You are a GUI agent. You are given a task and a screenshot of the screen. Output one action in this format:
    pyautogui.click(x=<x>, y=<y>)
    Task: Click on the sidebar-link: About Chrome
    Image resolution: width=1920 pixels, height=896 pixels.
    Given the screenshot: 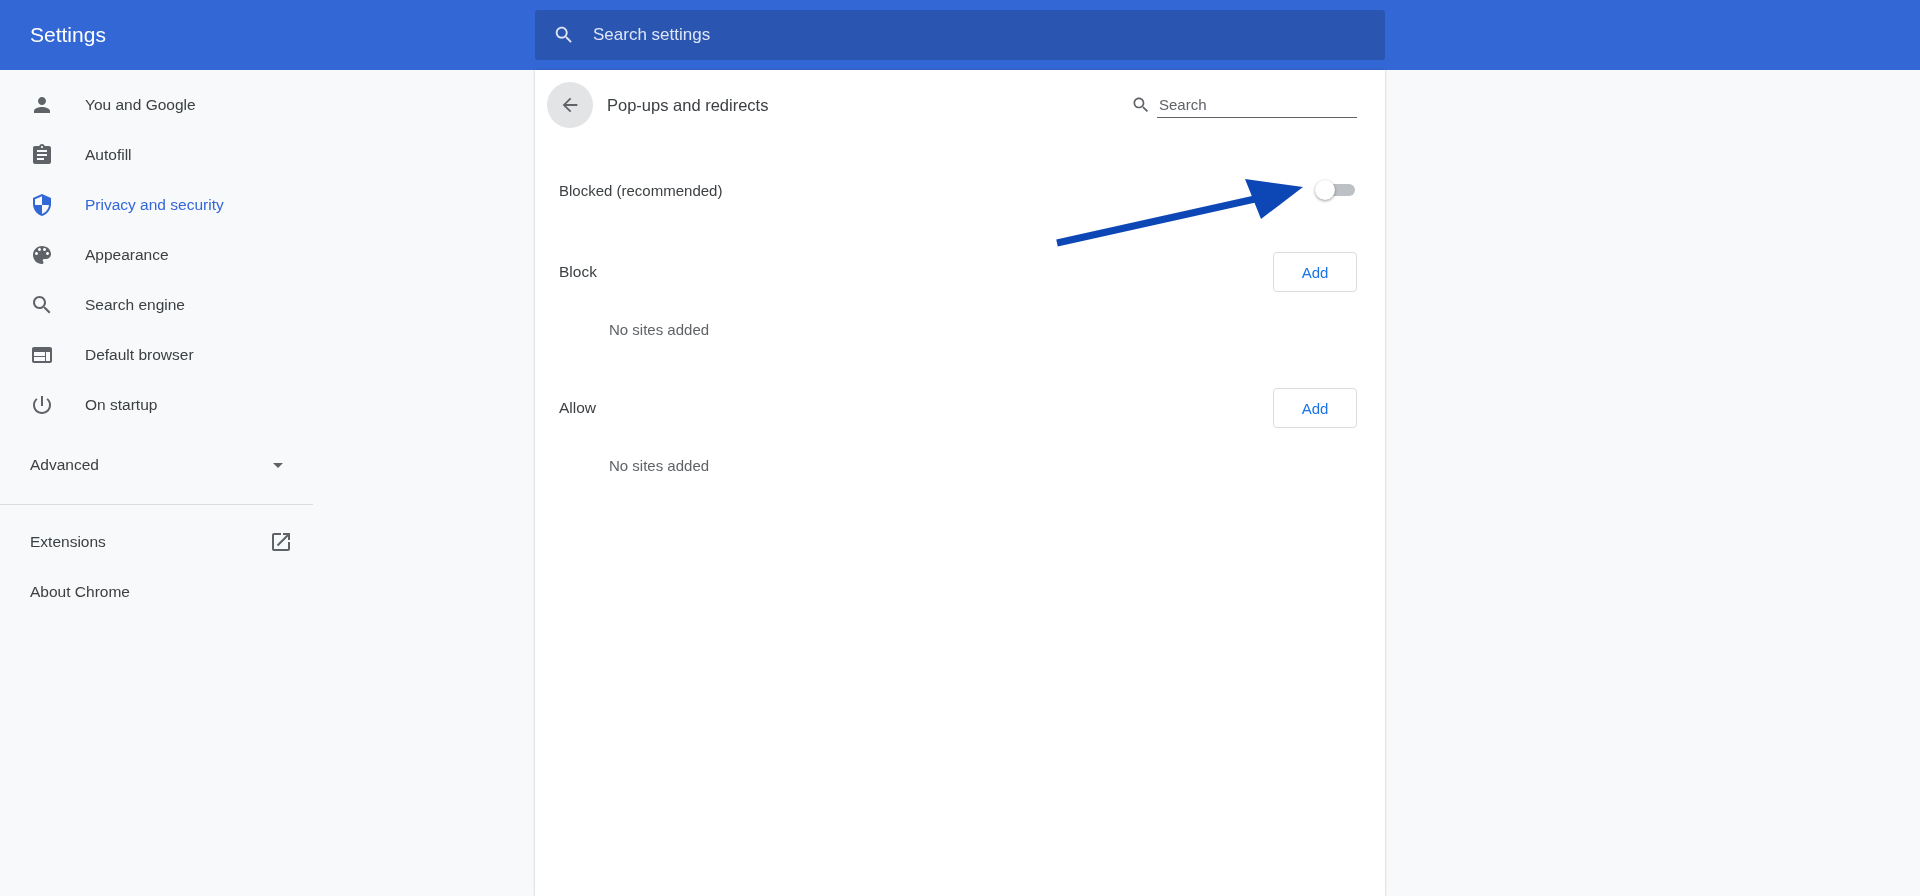 What is the action you would take?
    pyautogui.click(x=156, y=592)
    